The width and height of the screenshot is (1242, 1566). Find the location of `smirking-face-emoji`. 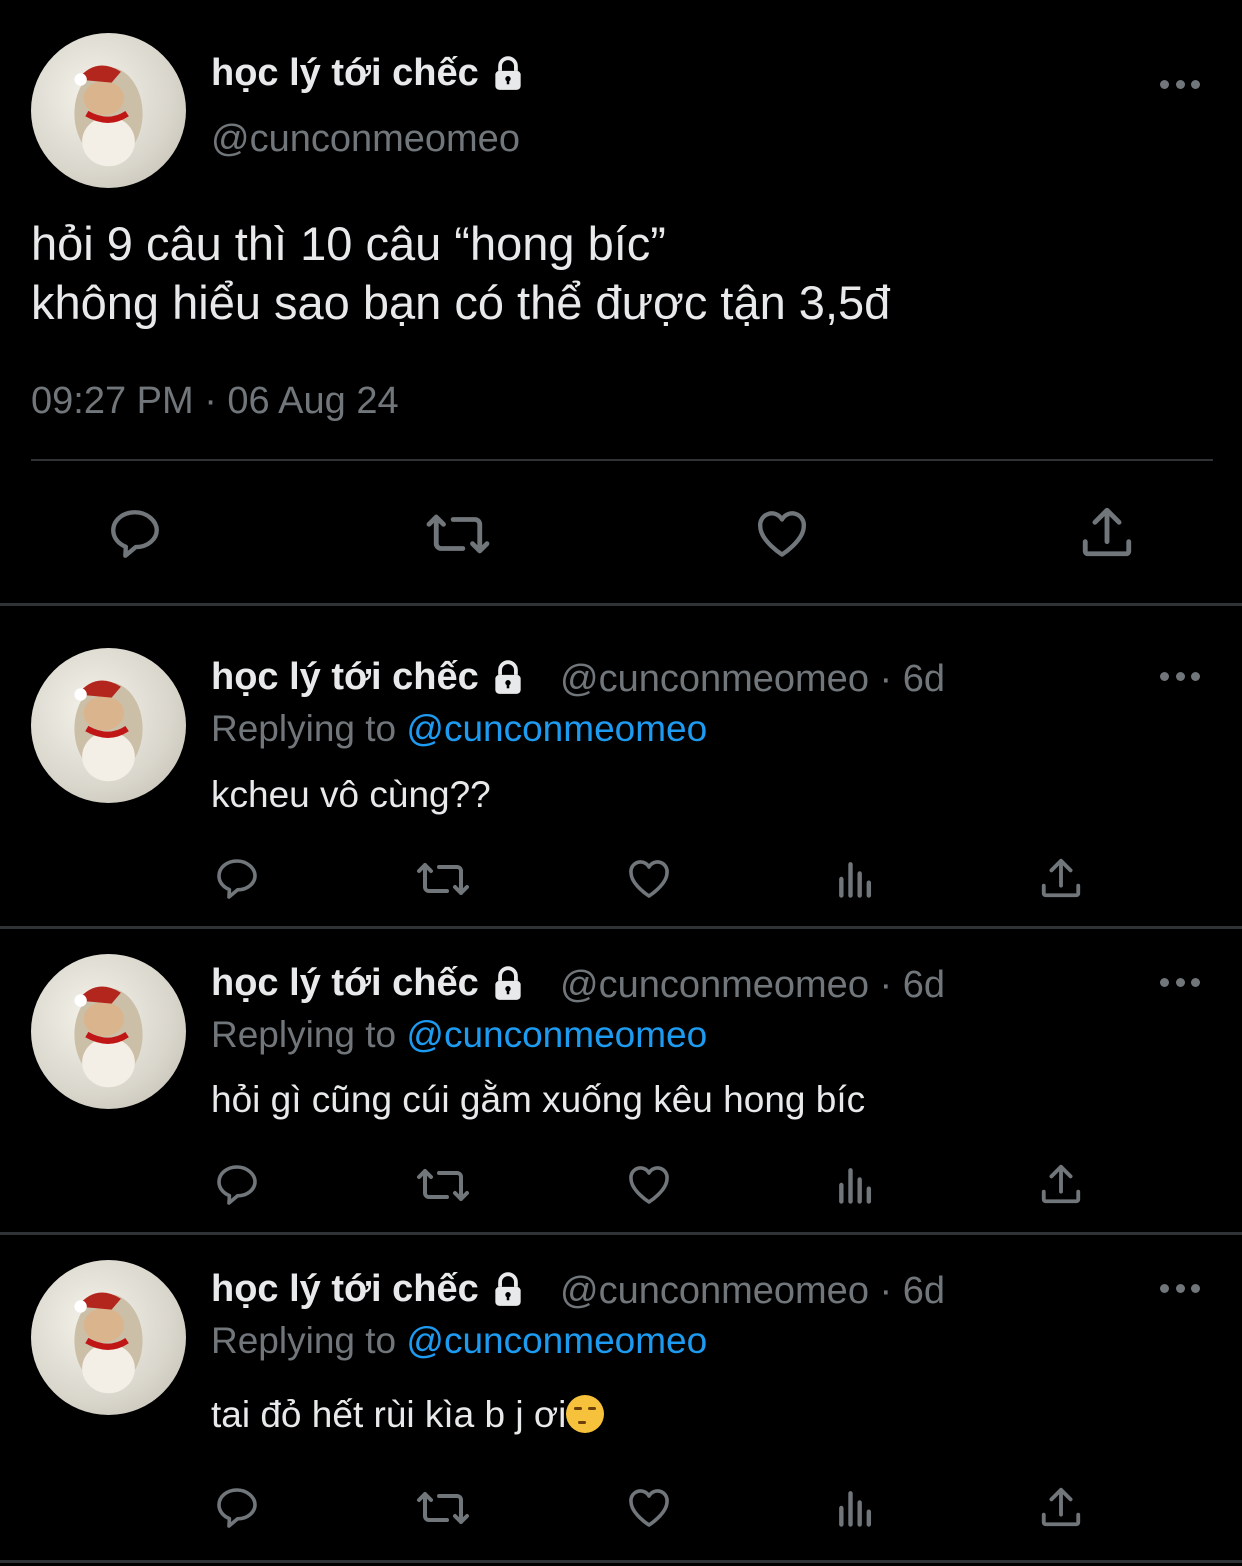

smirking-face-emoji is located at coordinates (585, 1414).